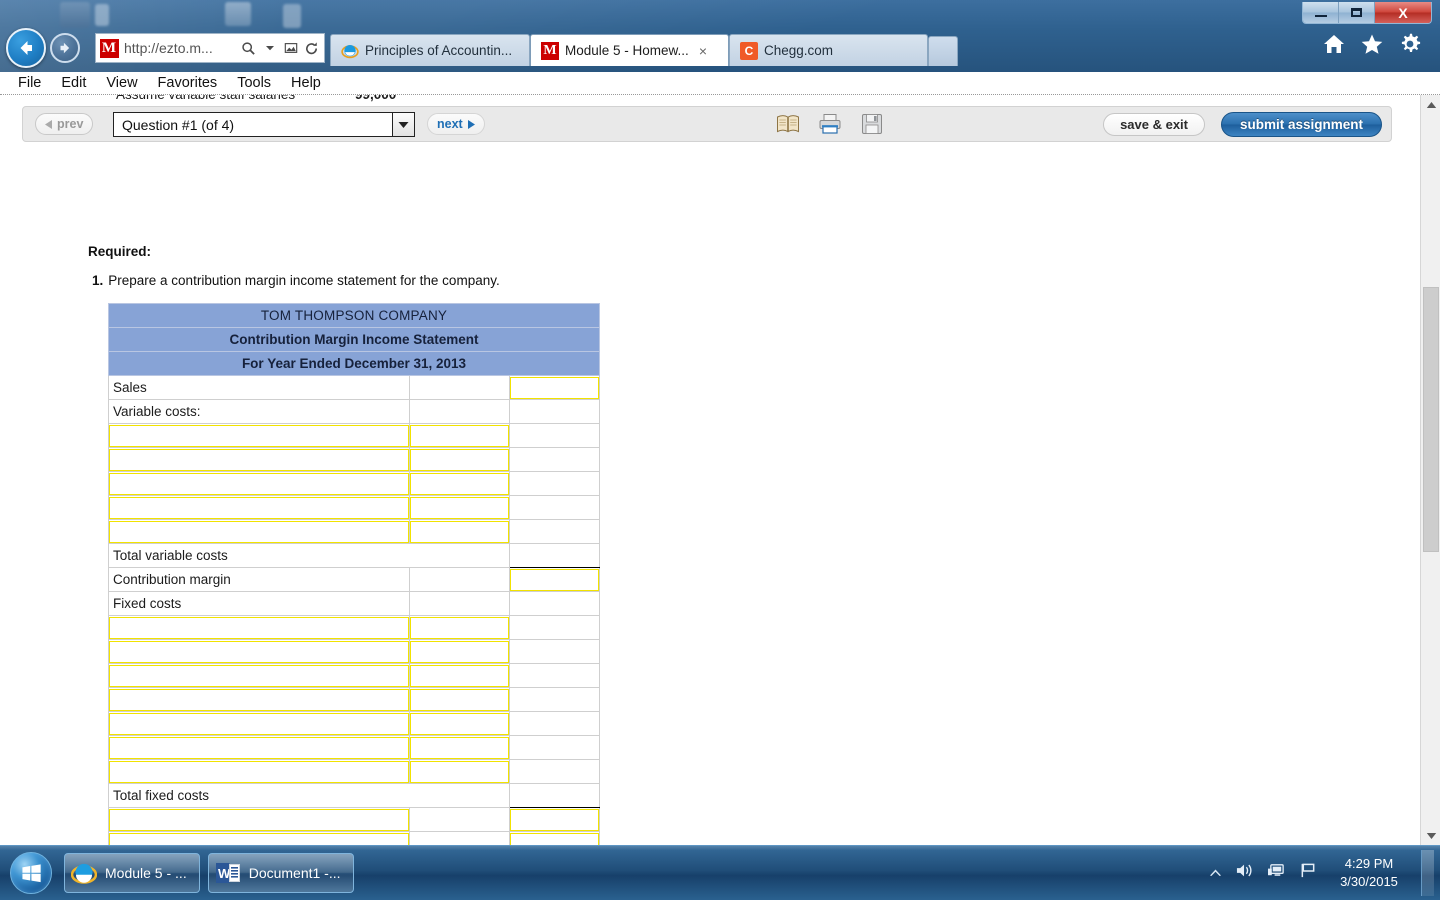 This screenshot has width=1440, height=900. What do you see at coordinates (1334, 44) in the screenshot?
I see `home-icon` at bounding box center [1334, 44].